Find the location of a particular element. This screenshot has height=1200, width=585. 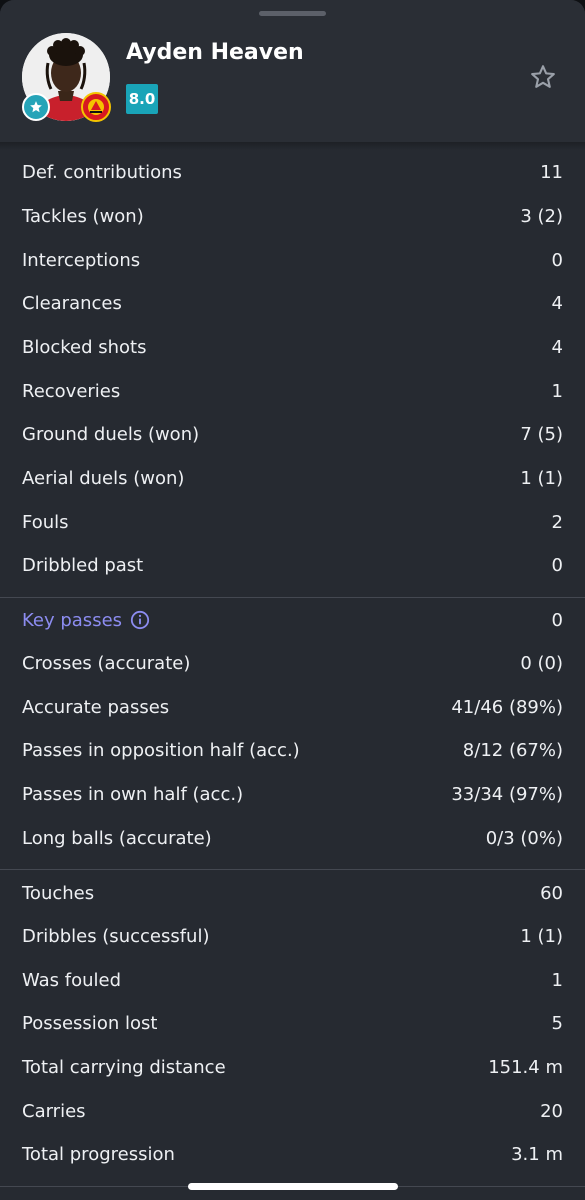

stat-row: Touches 60 is located at coordinates (292, 893).